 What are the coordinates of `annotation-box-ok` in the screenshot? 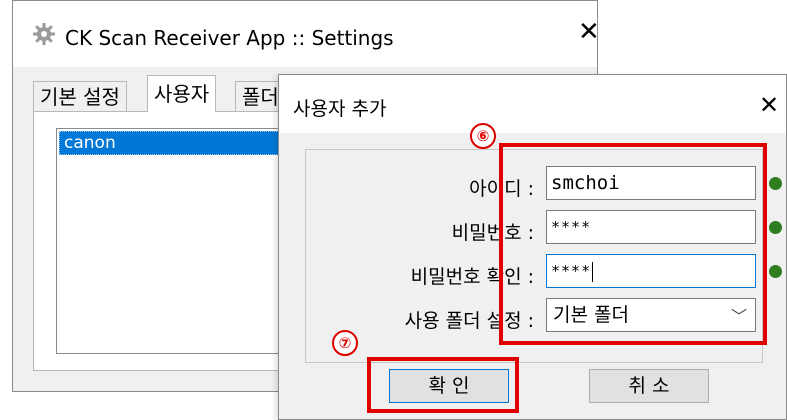 It's located at (443, 385).